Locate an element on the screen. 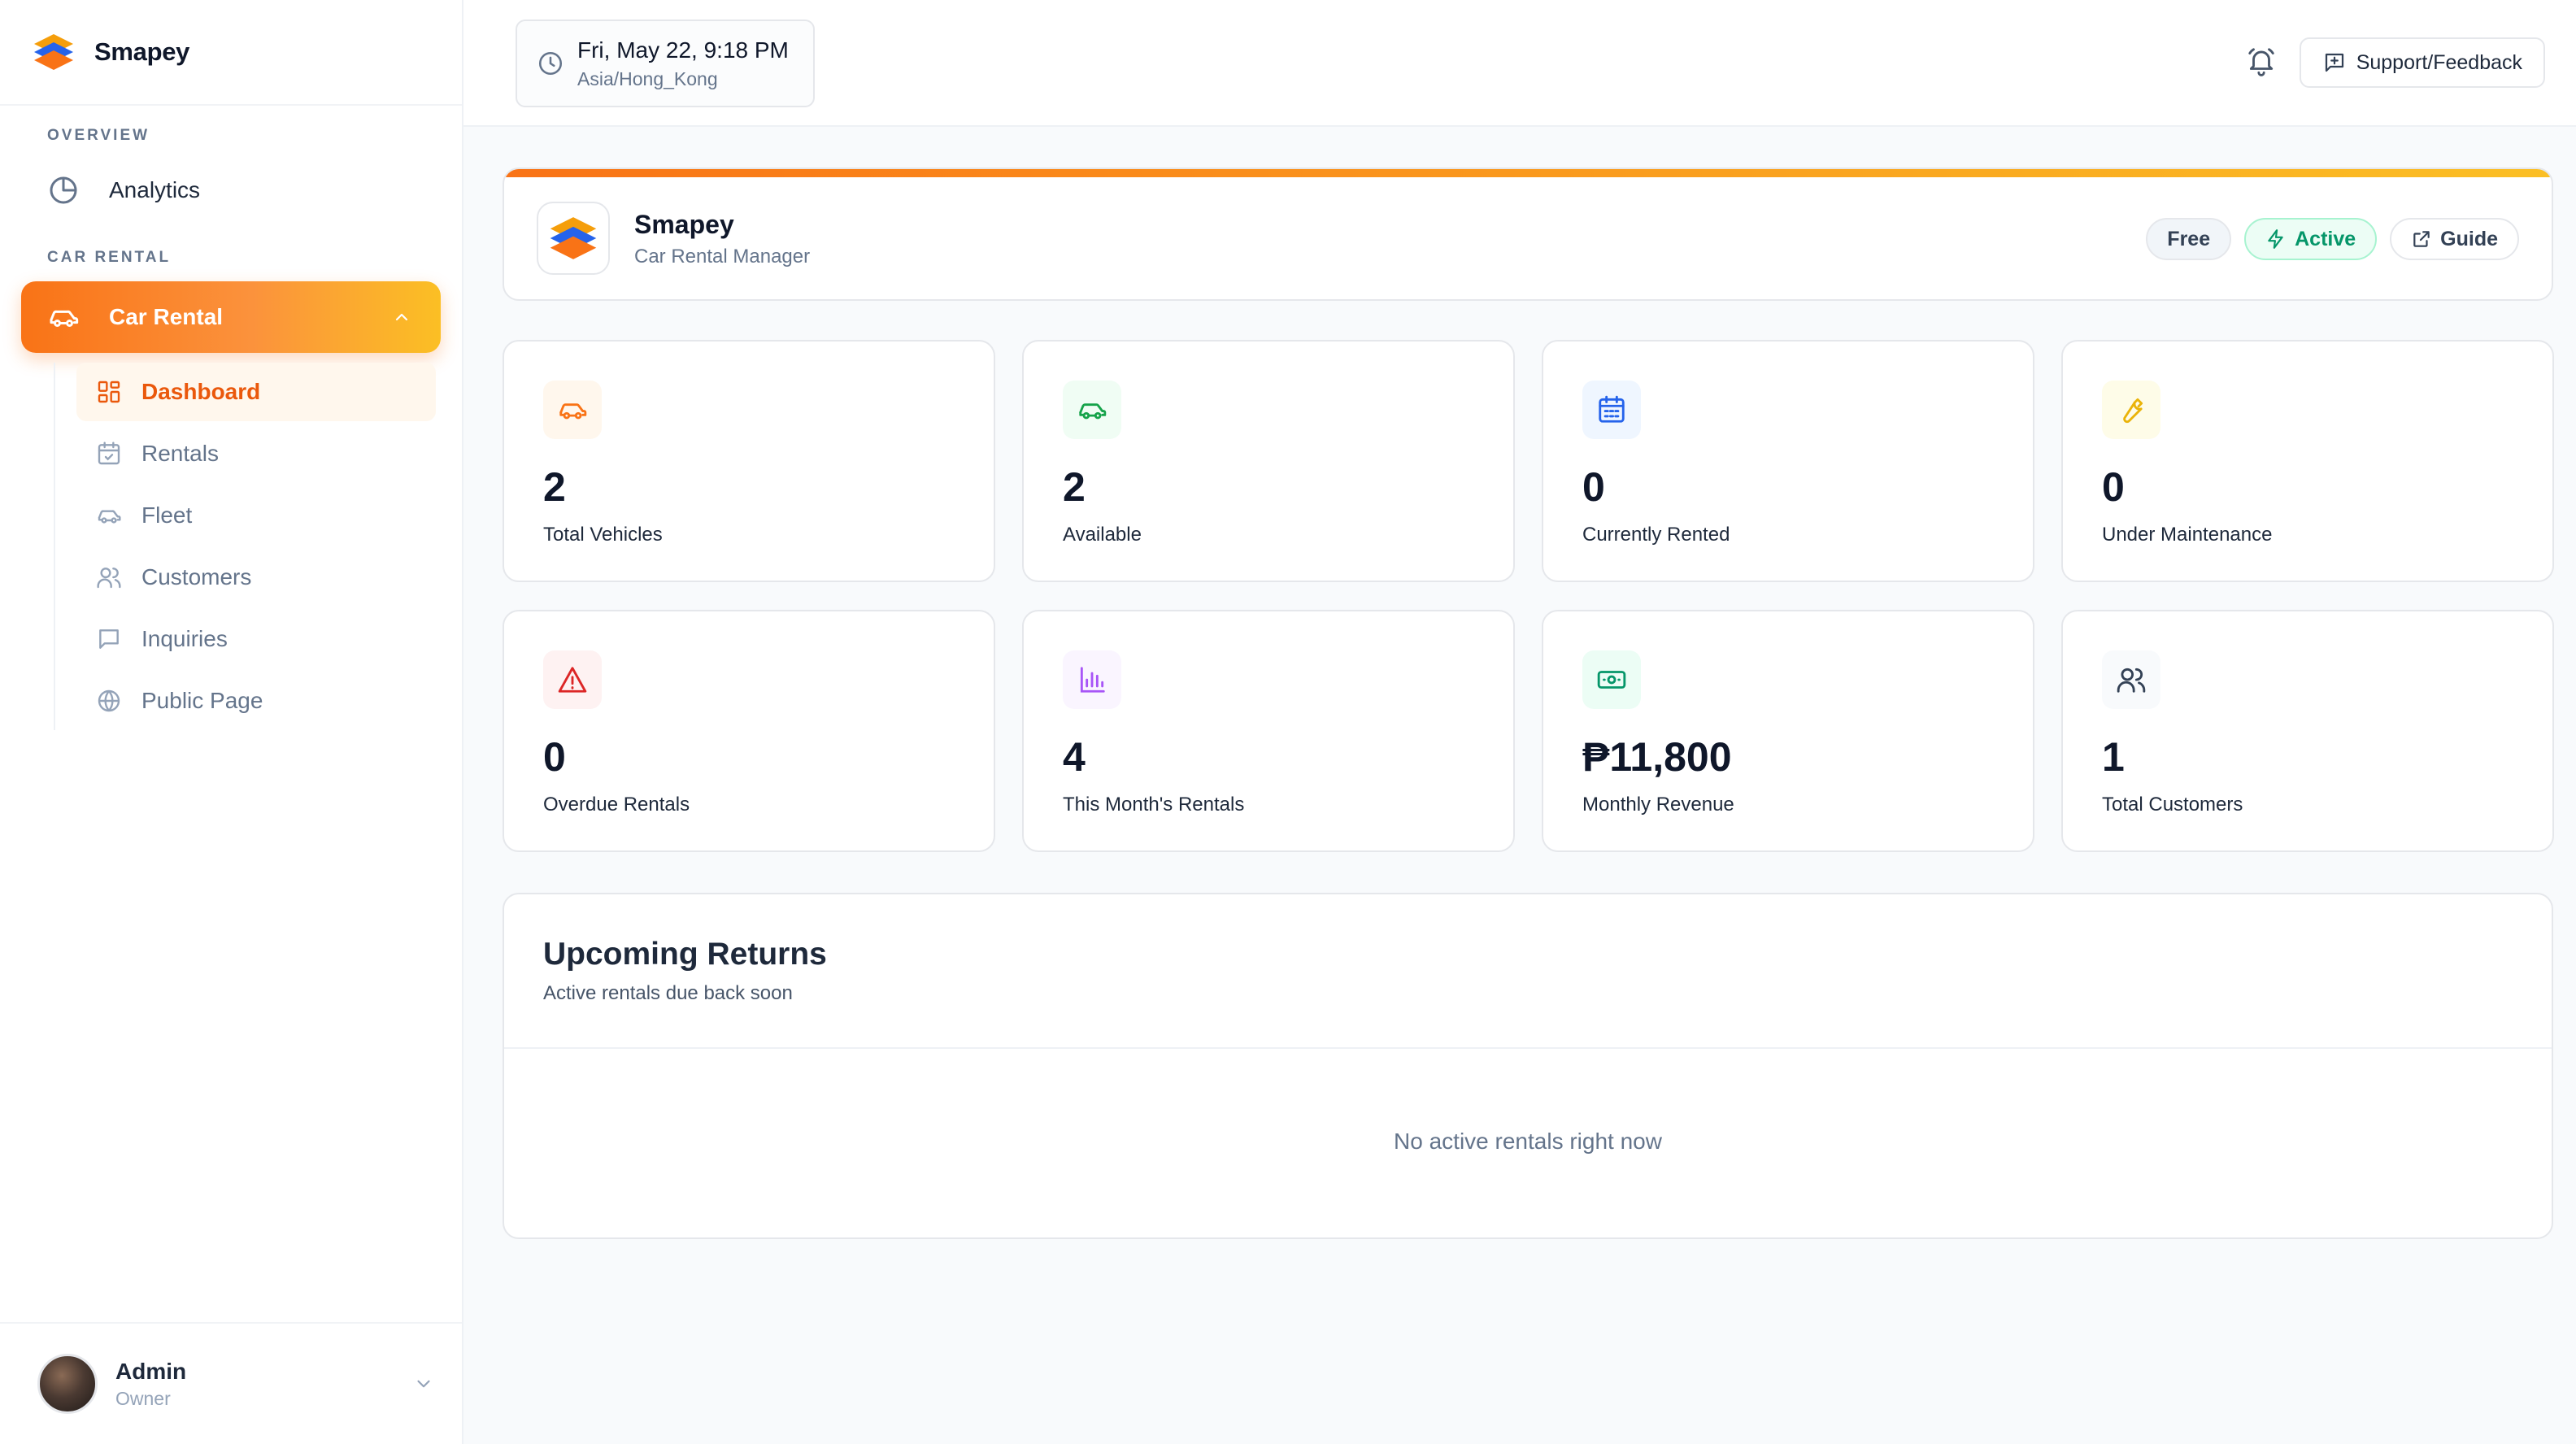  section-label-overview: OVERVIEW is located at coordinates (99, 135).